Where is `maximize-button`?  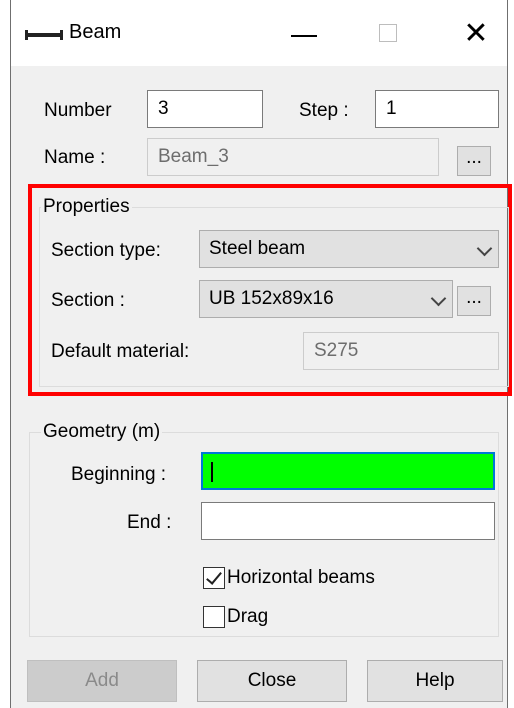 maximize-button is located at coordinates (388, 33).